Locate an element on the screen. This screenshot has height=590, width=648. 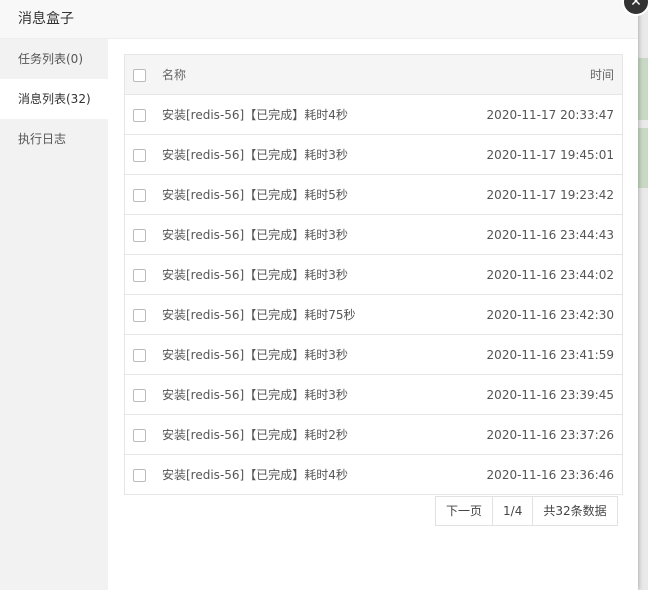
sidebar-item-task-list: 任务列表(0) is located at coordinates (54, 59).